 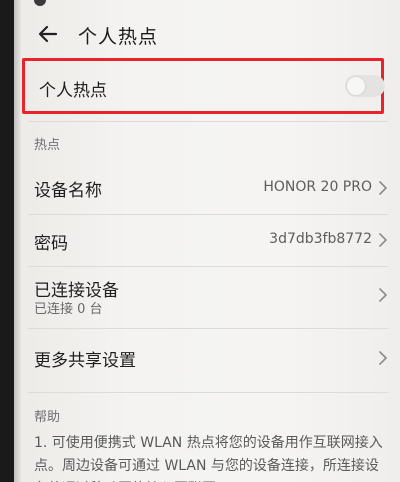 I want to click on personal-hotspot-row: 个人热点, so click(x=203, y=86).